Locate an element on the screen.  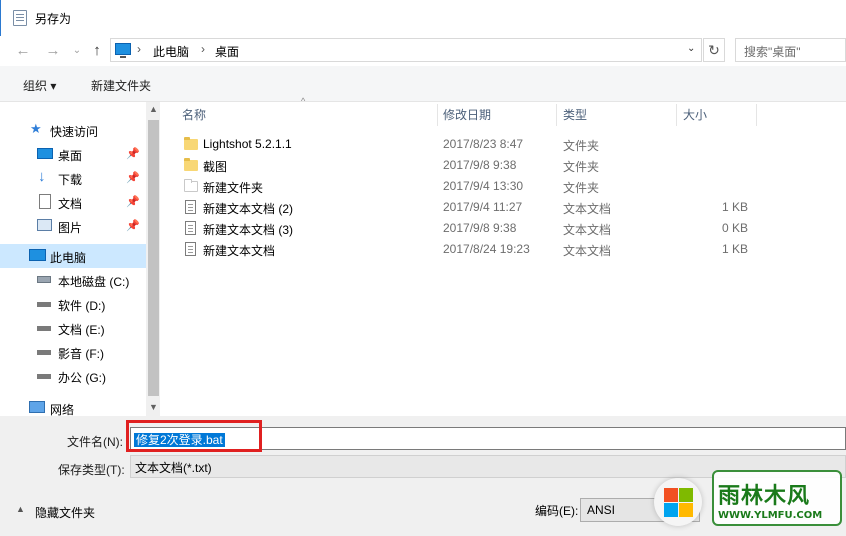
column-header-date: 修改日期 is located at coordinates (467, 114).